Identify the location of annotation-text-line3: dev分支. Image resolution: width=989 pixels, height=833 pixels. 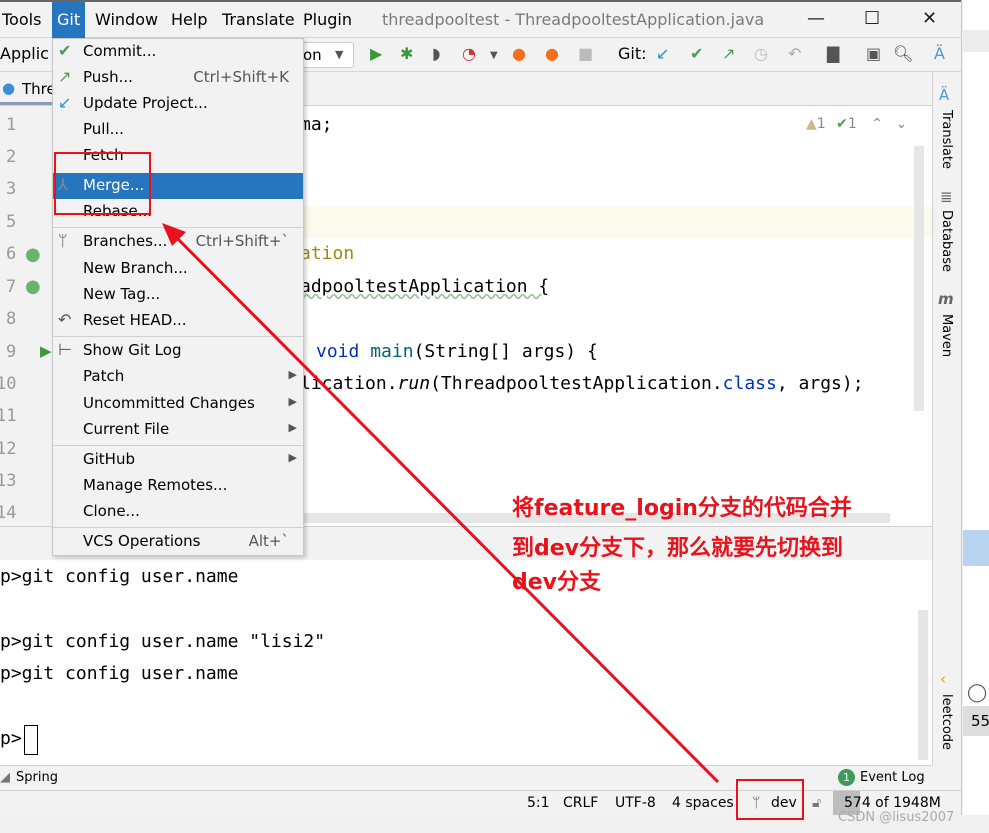
(557, 582).